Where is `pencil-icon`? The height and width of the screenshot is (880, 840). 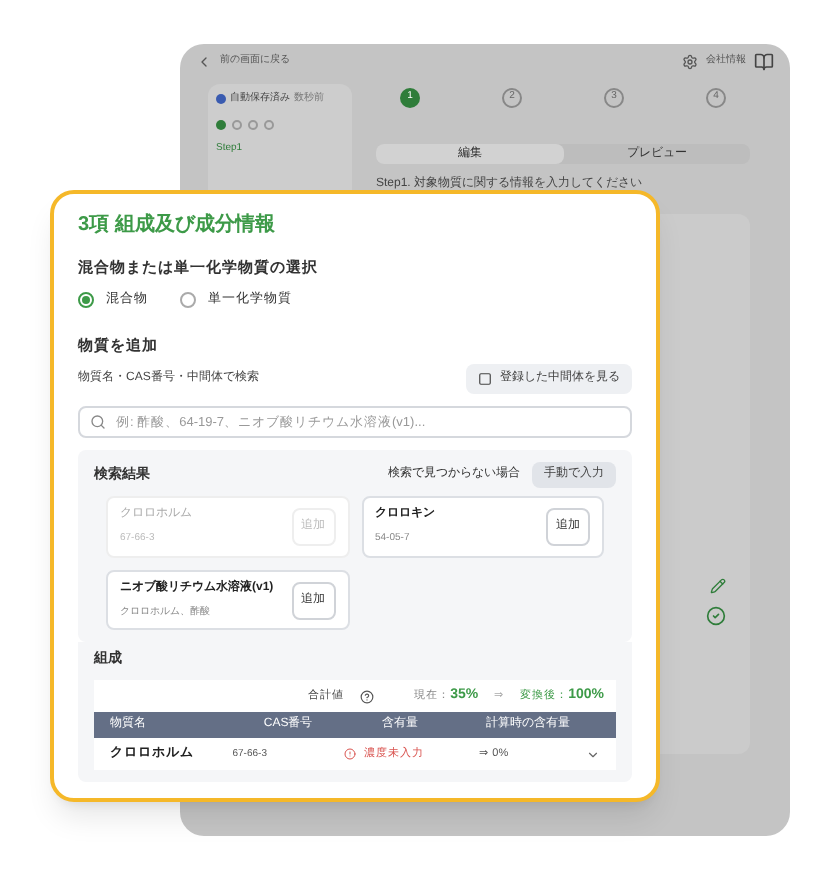
pencil-icon is located at coordinates (718, 586).